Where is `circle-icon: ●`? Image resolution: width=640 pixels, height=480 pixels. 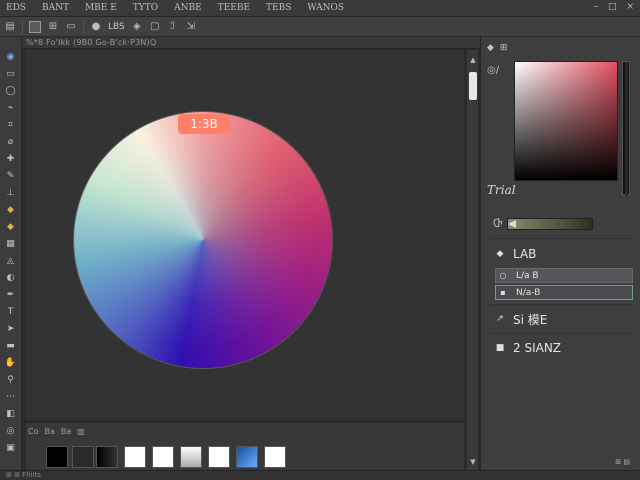 circle-icon: ● is located at coordinates (96, 27).